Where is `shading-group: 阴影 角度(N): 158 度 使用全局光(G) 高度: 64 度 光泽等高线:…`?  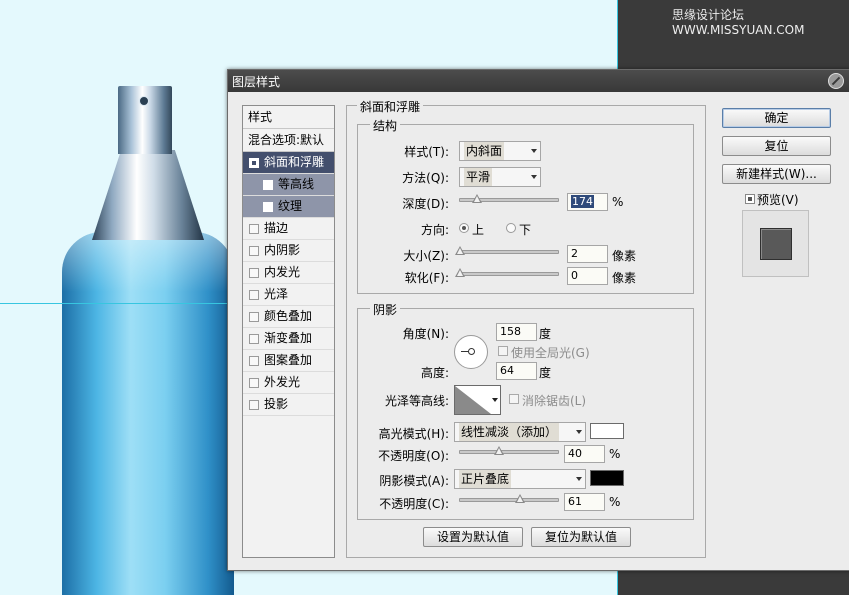
shading-group: 阴影 角度(N): 158 度 使用全局光(G) 高度: 64 度 光泽等高线:… is located at coordinates (525, 410).